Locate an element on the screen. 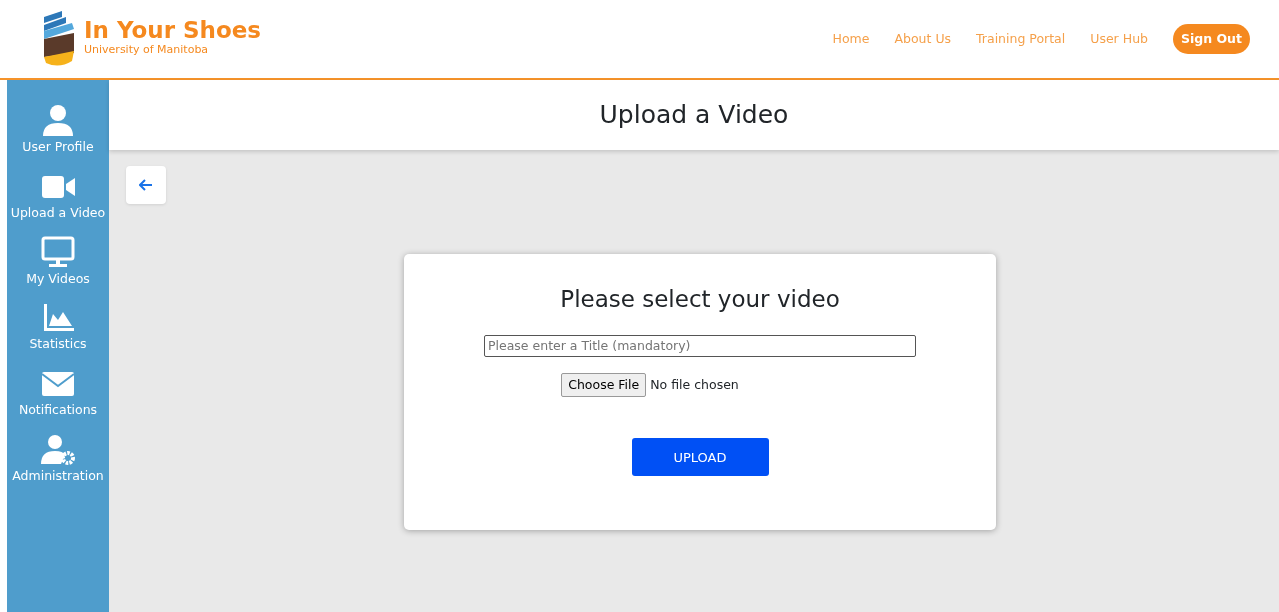 Image resolution: width=1279 pixels, height=612 pixels. file-status: No file chosen is located at coordinates (694, 384).